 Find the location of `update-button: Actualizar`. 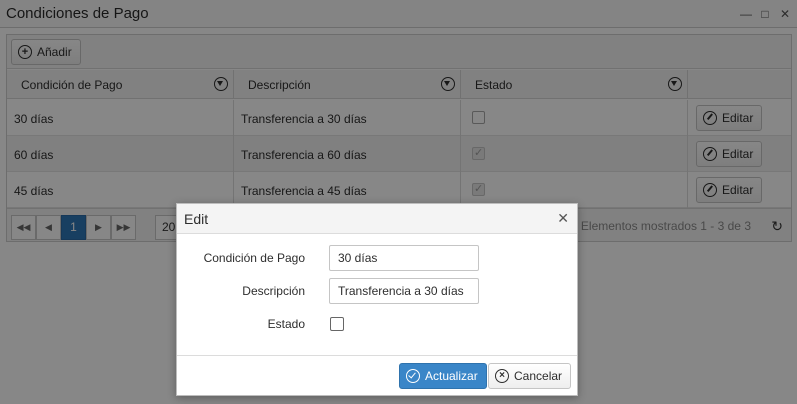

update-button: Actualizar is located at coordinates (443, 376).